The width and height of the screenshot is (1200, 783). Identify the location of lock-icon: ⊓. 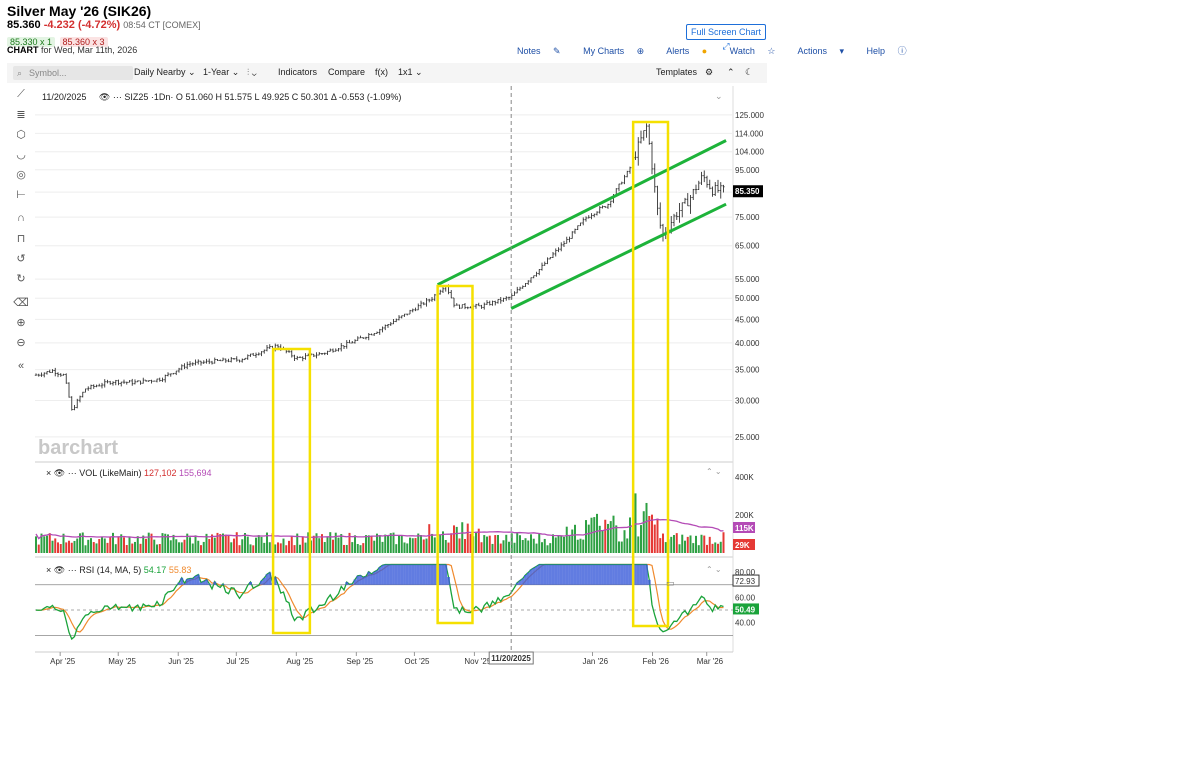
(21, 239).